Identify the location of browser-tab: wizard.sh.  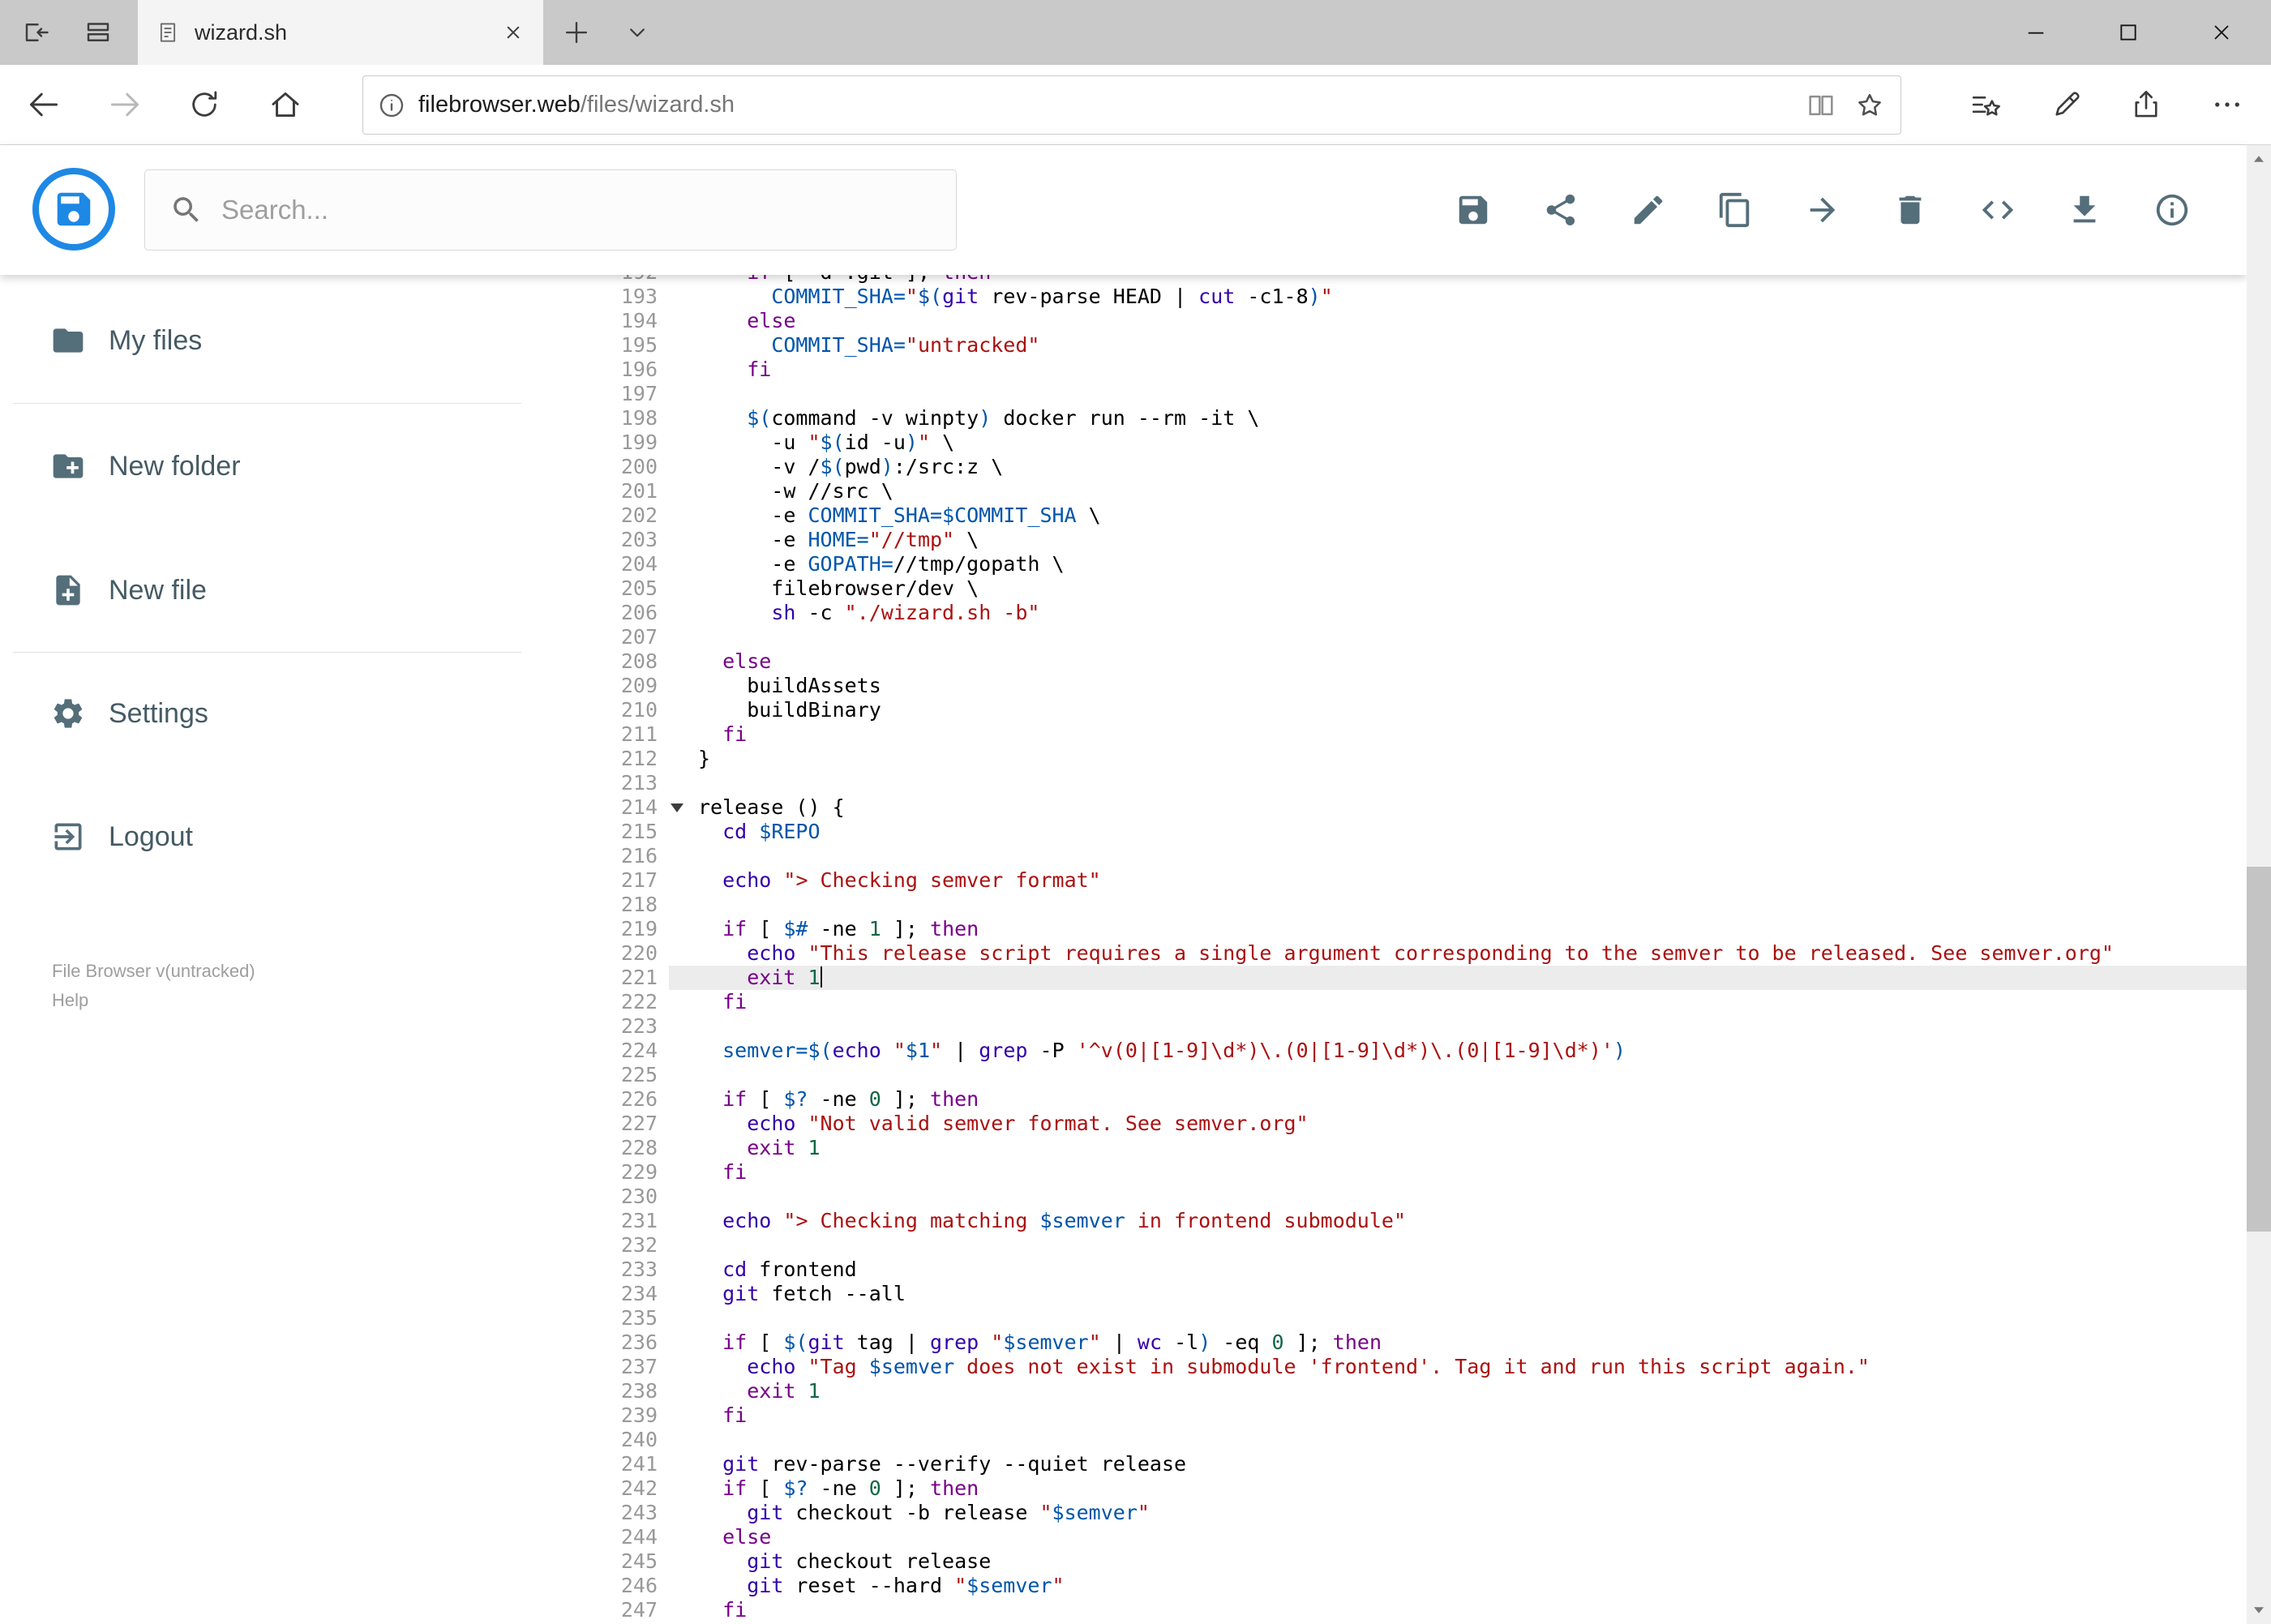
(340, 33).